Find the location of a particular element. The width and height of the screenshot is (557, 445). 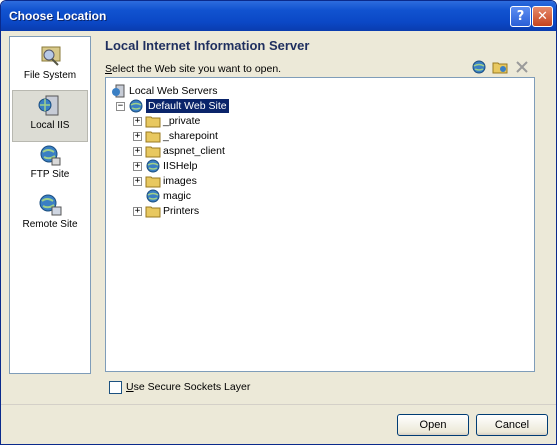

sidebar-item-remote-site: Remote Site is located at coordinates (50, 216).